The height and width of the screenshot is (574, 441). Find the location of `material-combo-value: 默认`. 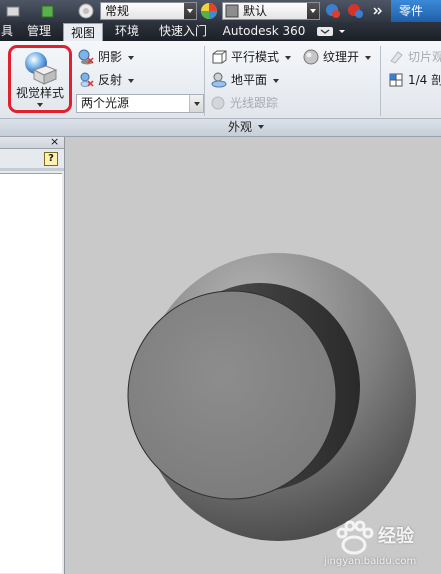

material-combo-value: 默认 is located at coordinates (255, 11).